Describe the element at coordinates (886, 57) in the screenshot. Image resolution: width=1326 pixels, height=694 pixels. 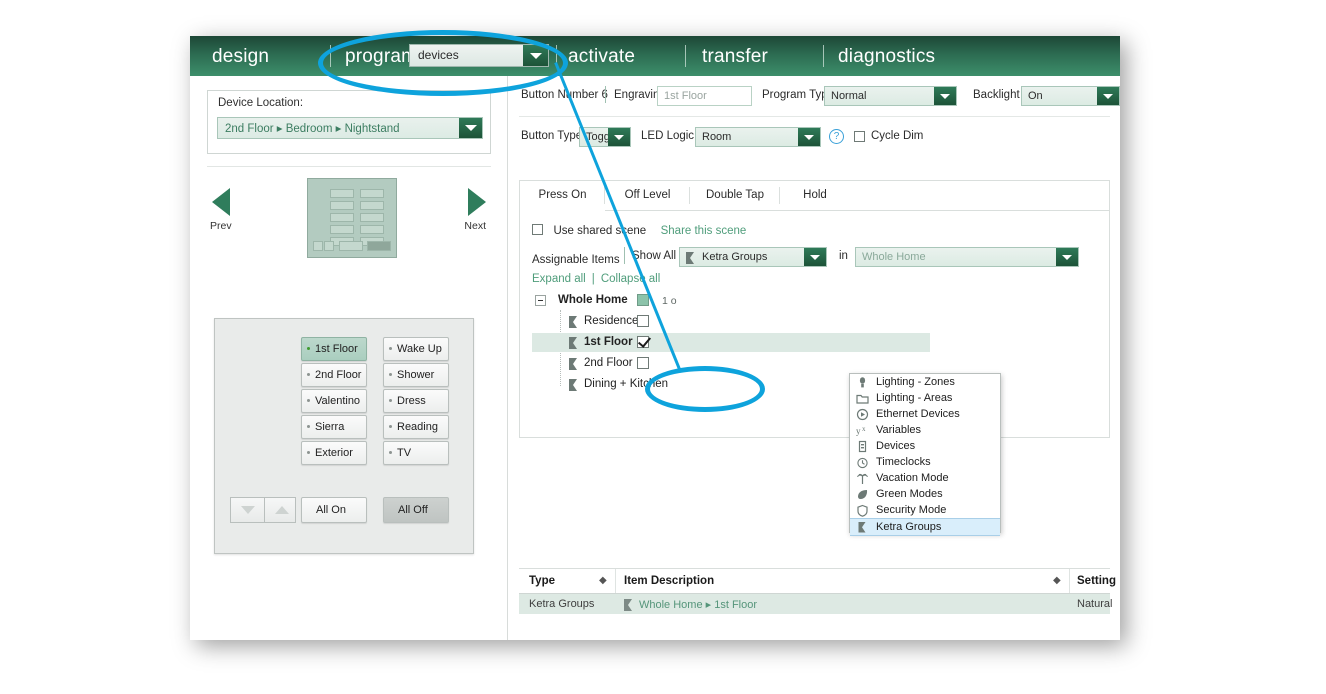
I see `nav-item-diagnostics: diagnostics` at that location.